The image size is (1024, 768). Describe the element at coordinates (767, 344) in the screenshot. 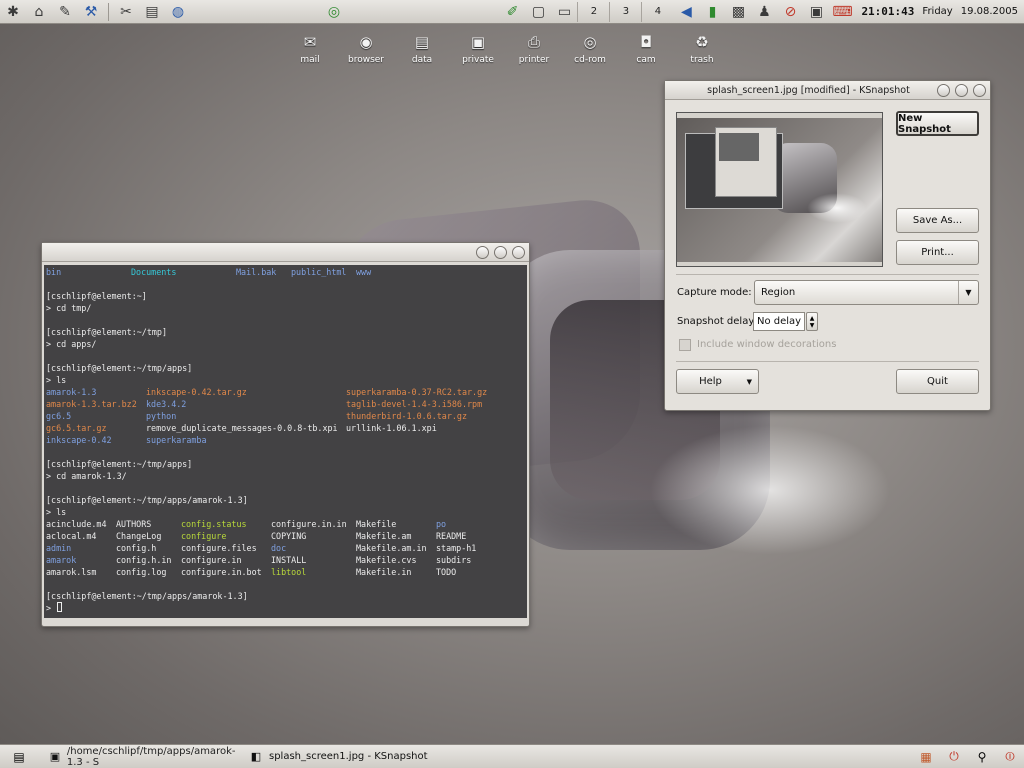

I see `include-decorations-label: Include window decorations` at that location.